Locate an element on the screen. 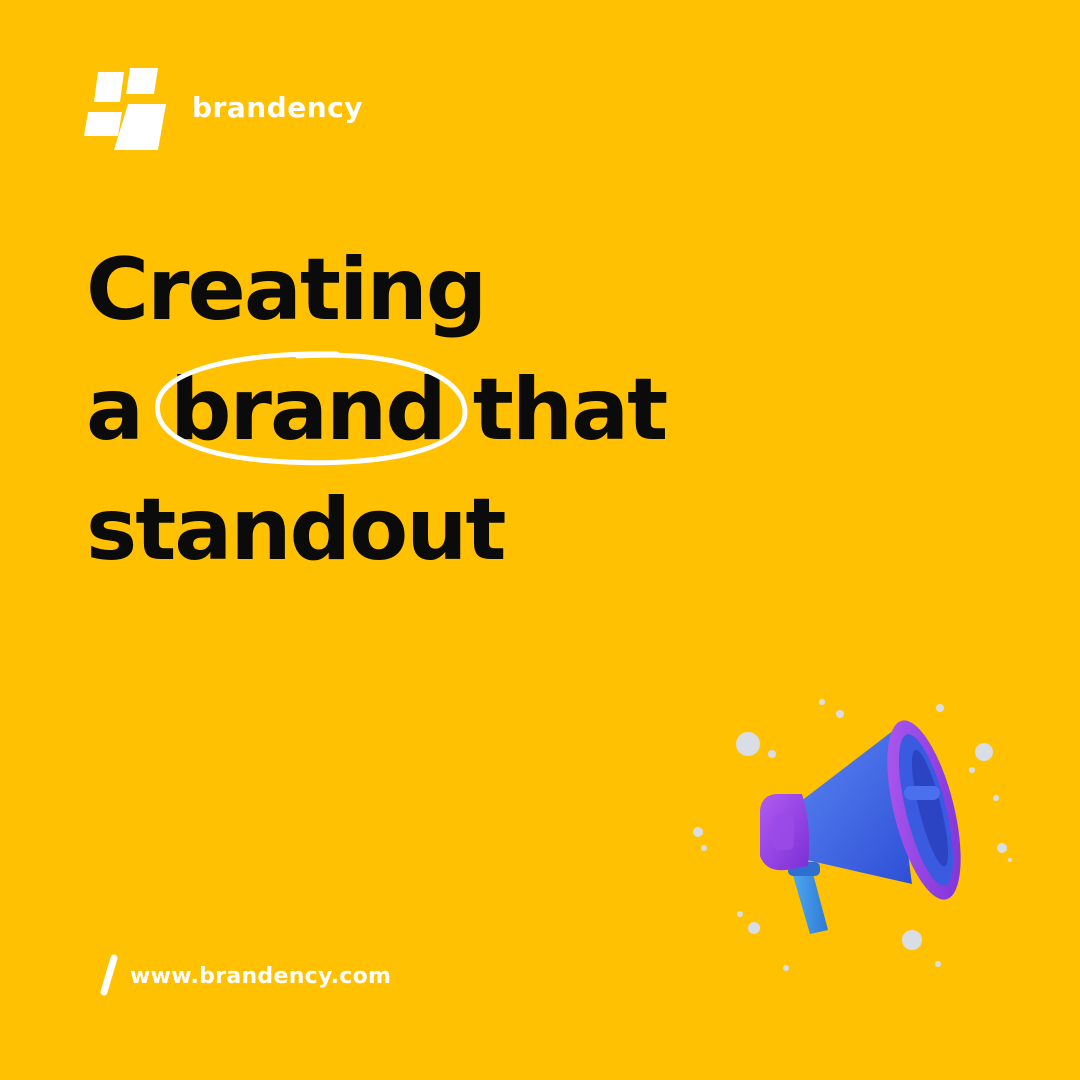 The width and height of the screenshot is (1080, 1080). headline-word-that: that is located at coordinates (570, 410).